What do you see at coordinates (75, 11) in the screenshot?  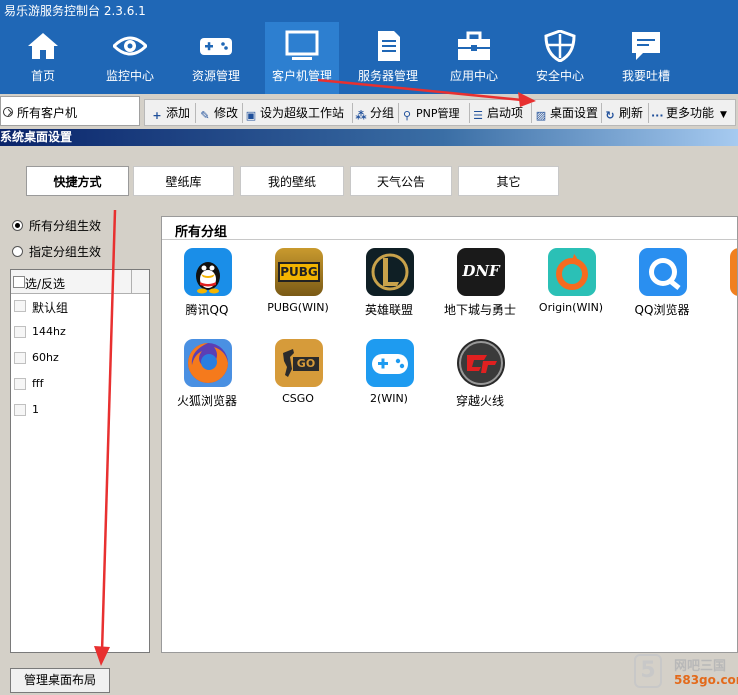 I see `app-title: 易乐游服务控制台 2.3.6.1` at bounding box center [75, 11].